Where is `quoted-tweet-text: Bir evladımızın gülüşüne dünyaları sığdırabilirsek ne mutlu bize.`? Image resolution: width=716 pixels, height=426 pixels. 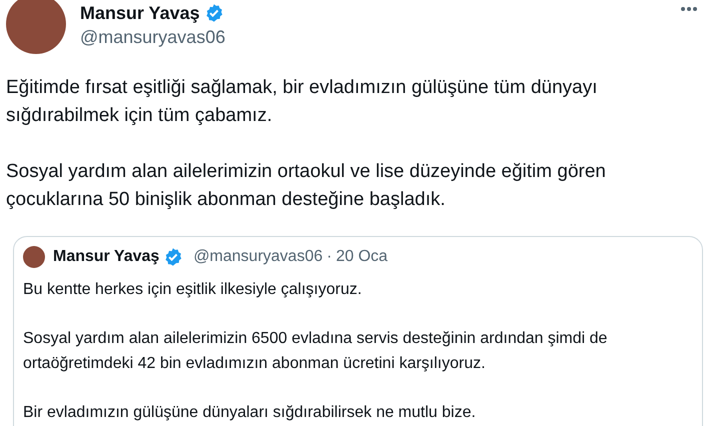 quoted-tweet-text: Bir evladımızın gülüşüne dünyaları sığdırabilirsek ne mutlu bize. is located at coordinates (250, 413).